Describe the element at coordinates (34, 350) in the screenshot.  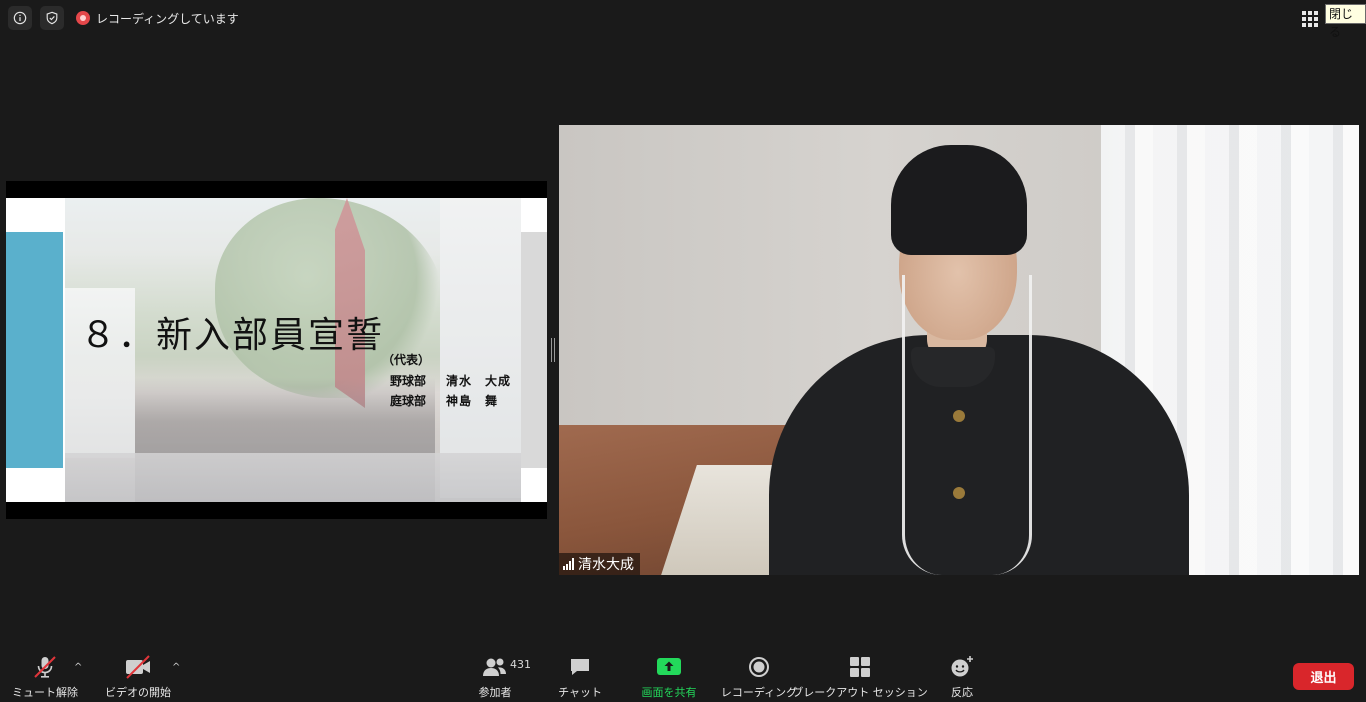
I see `slide-accent-bar` at that location.